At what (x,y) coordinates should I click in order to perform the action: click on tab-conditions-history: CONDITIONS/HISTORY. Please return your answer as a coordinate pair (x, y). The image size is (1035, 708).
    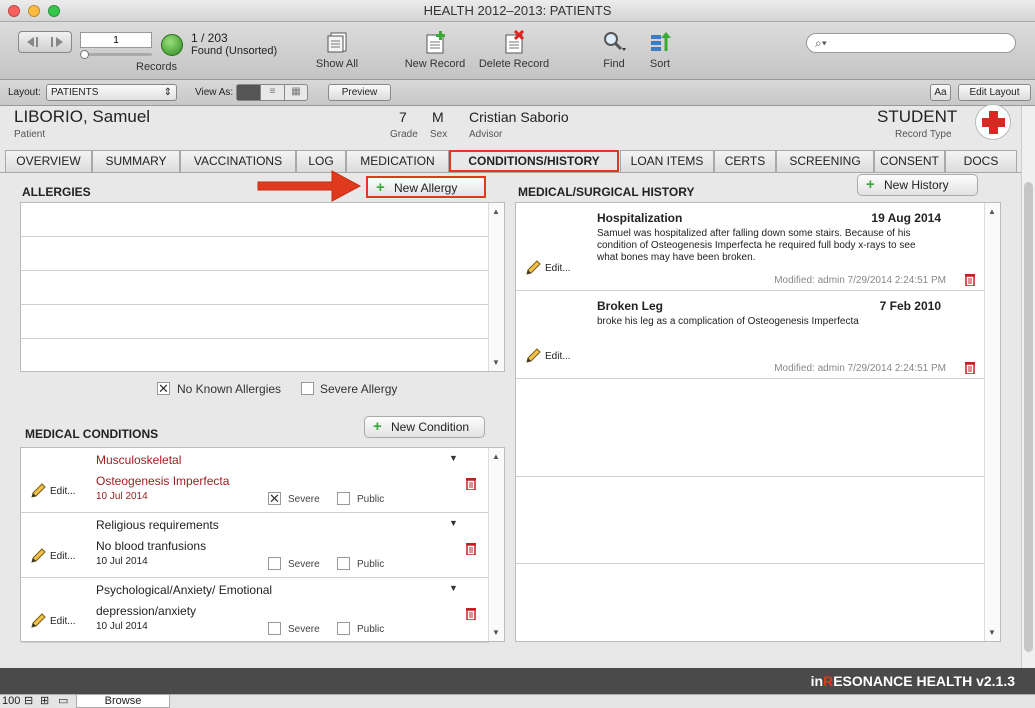
    Looking at the image, I should click on (534, 161).